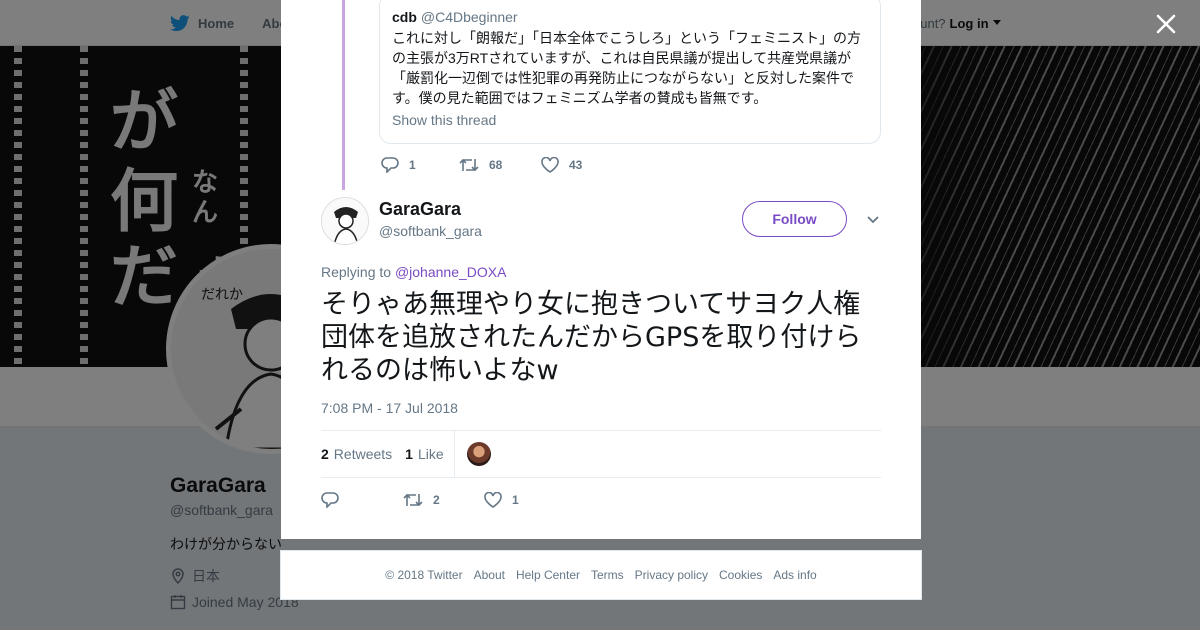 The image size is (1200, 630). Describe the element at coordinates (740, 575) in the screenshot. I see `footer-link-cookies: Cookies` at that location.